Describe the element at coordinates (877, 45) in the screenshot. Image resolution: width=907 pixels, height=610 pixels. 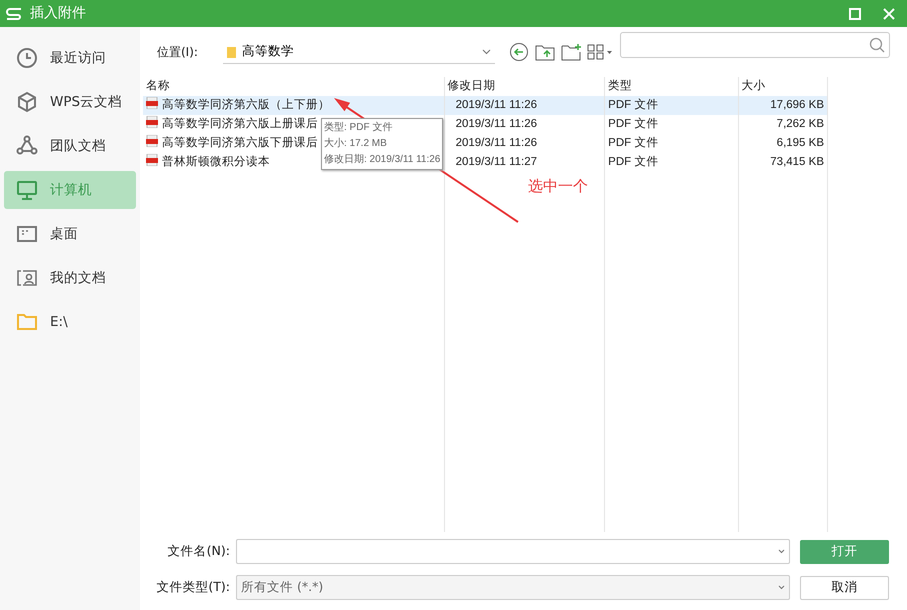
I see `search-icon` at that location.